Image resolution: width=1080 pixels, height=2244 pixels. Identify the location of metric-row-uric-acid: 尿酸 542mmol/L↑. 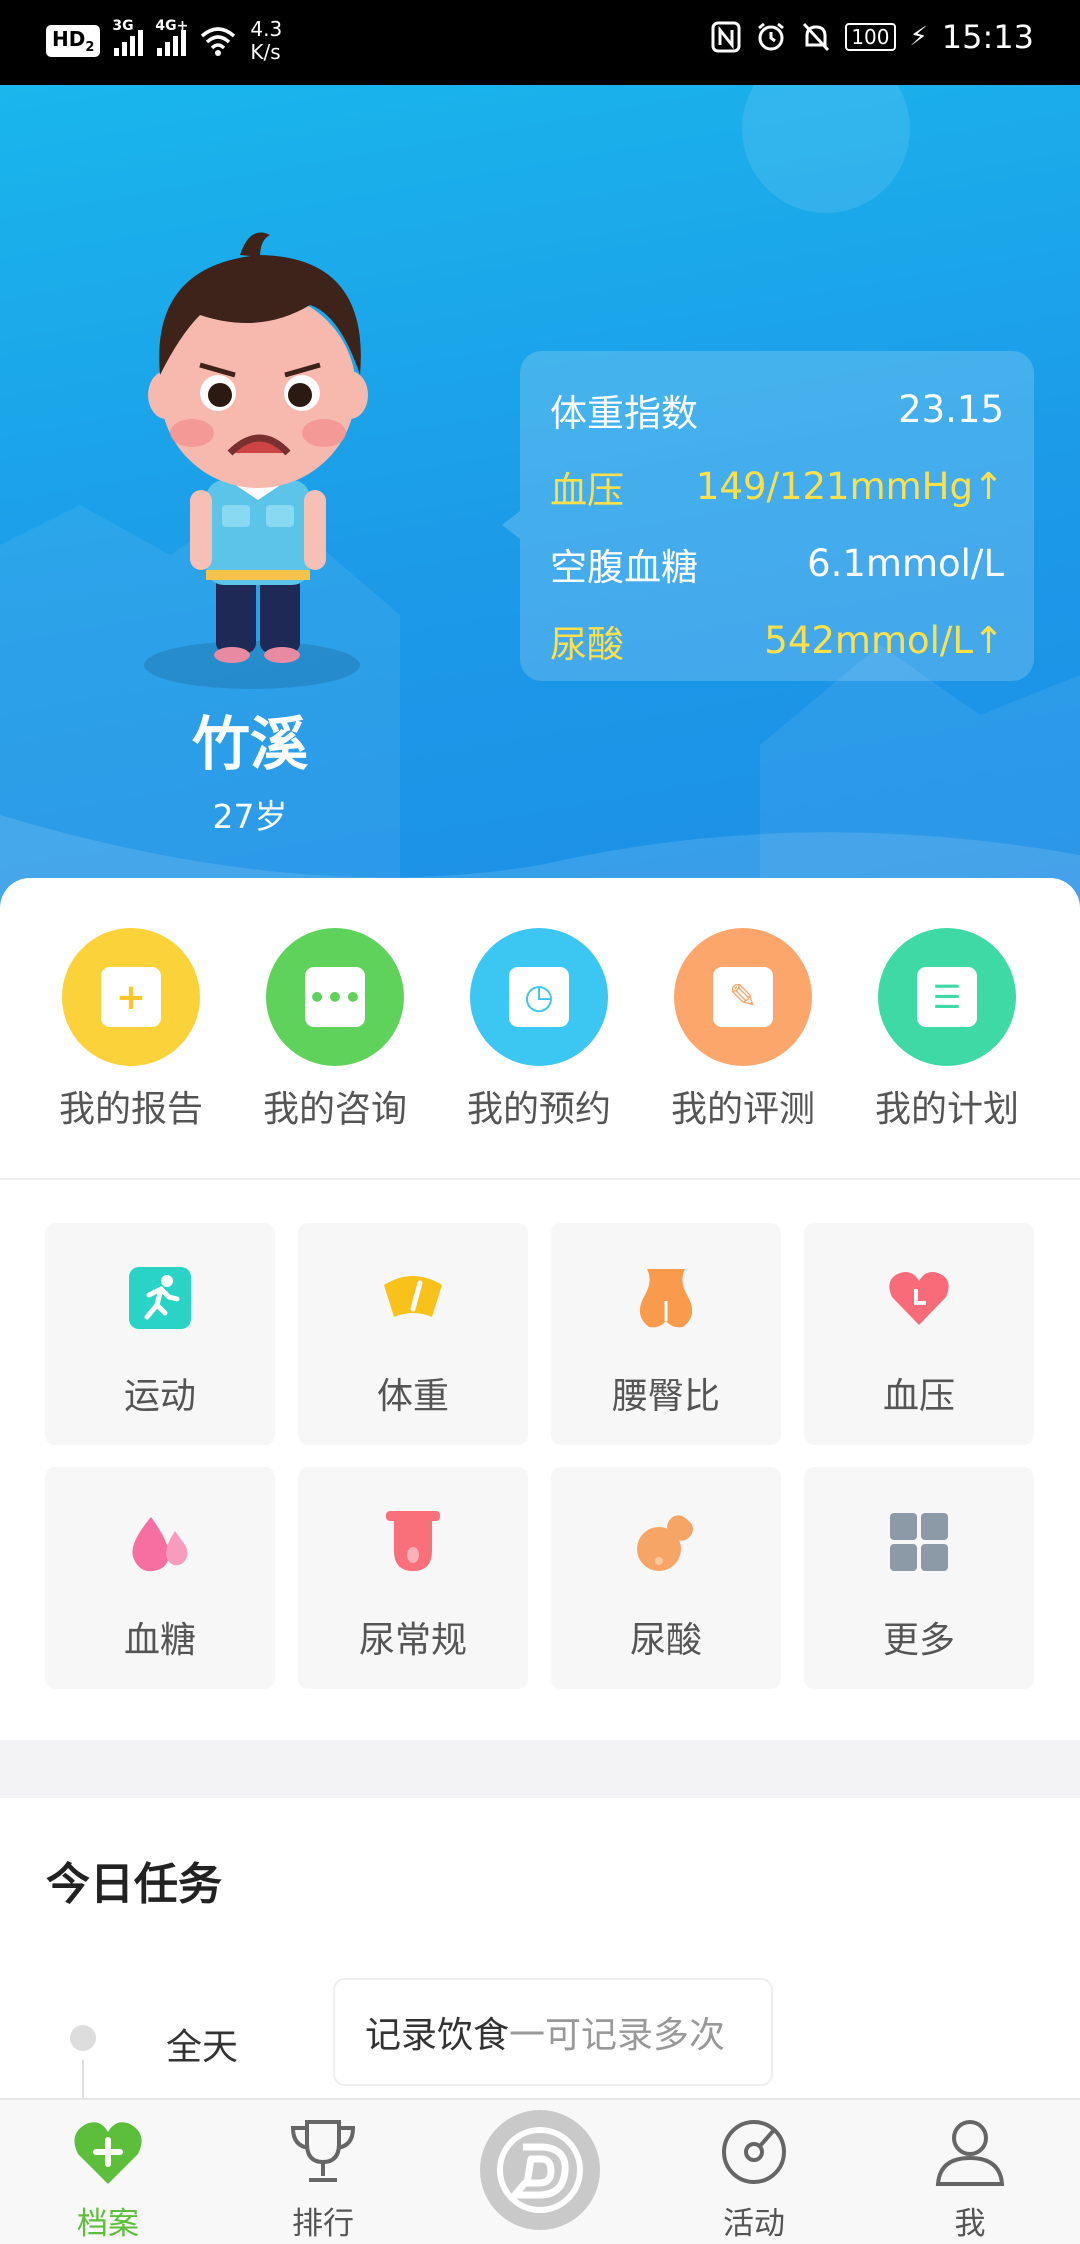
(777, 640).